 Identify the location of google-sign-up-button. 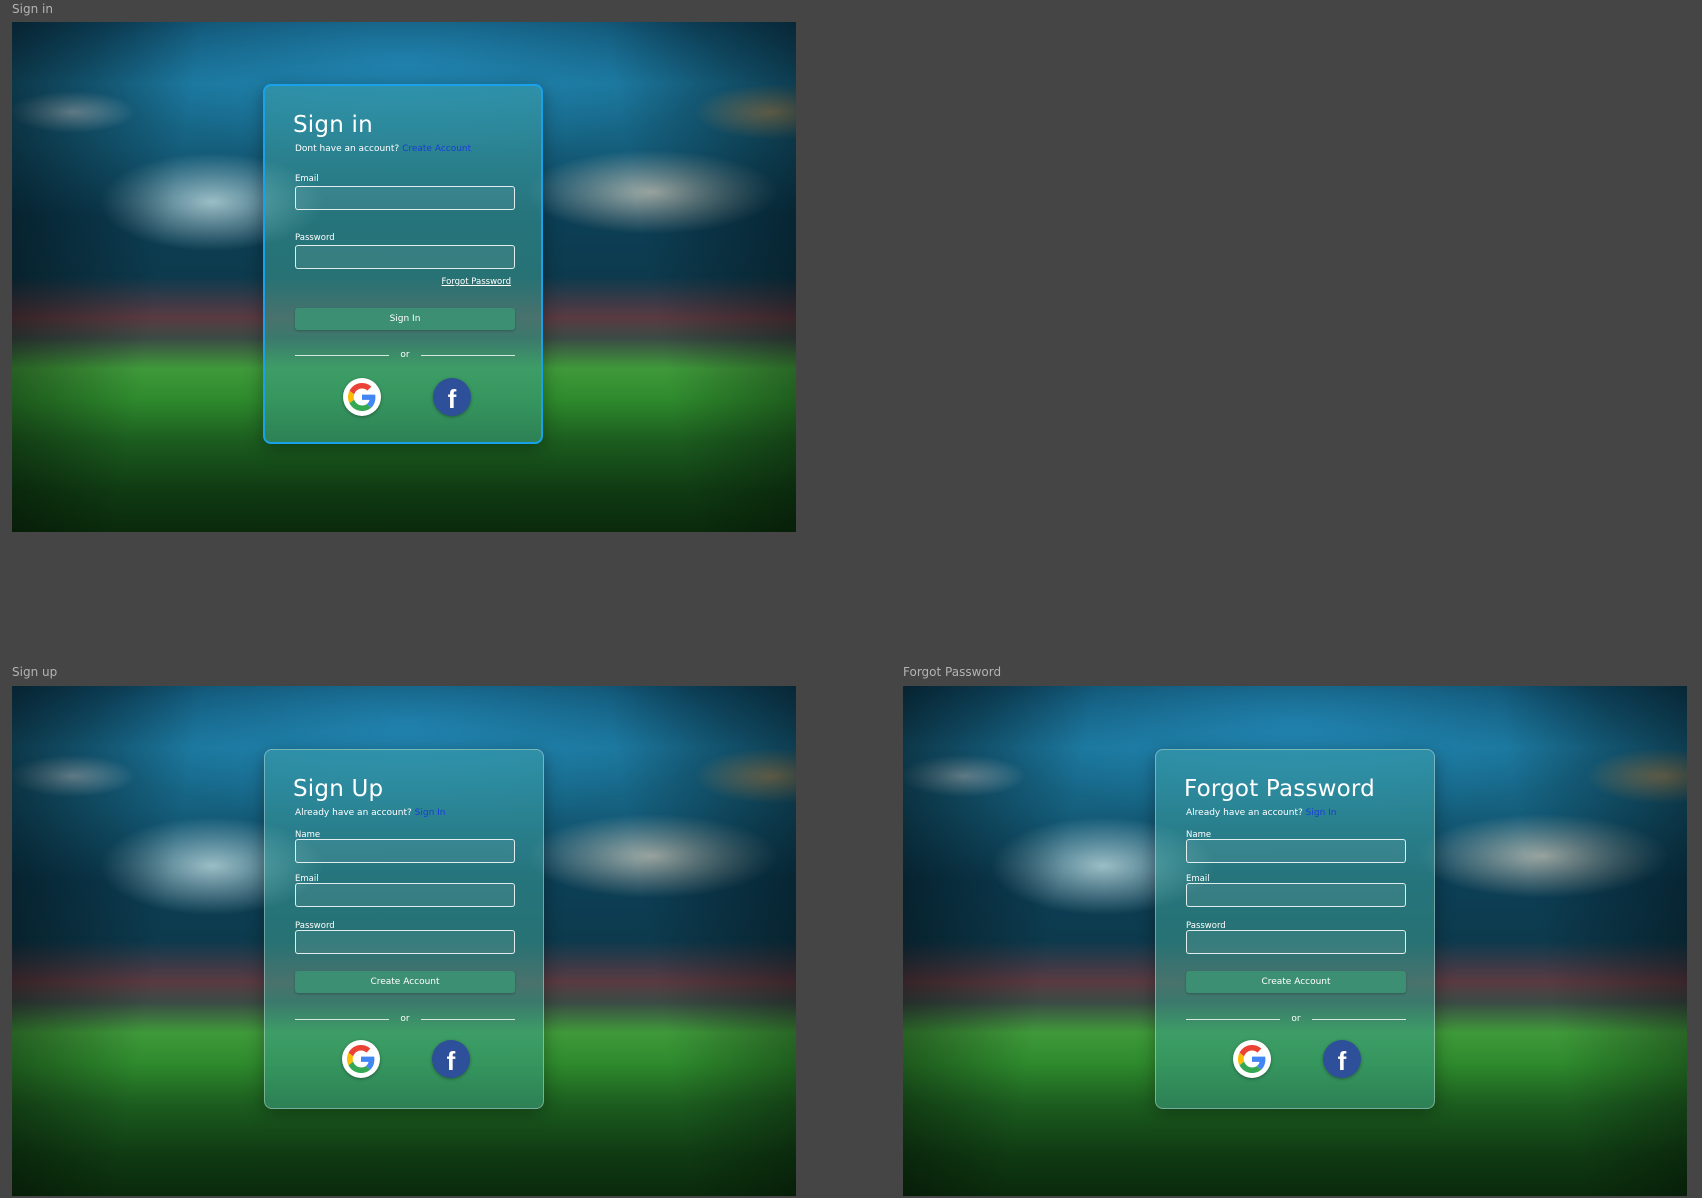
(361, 1059).